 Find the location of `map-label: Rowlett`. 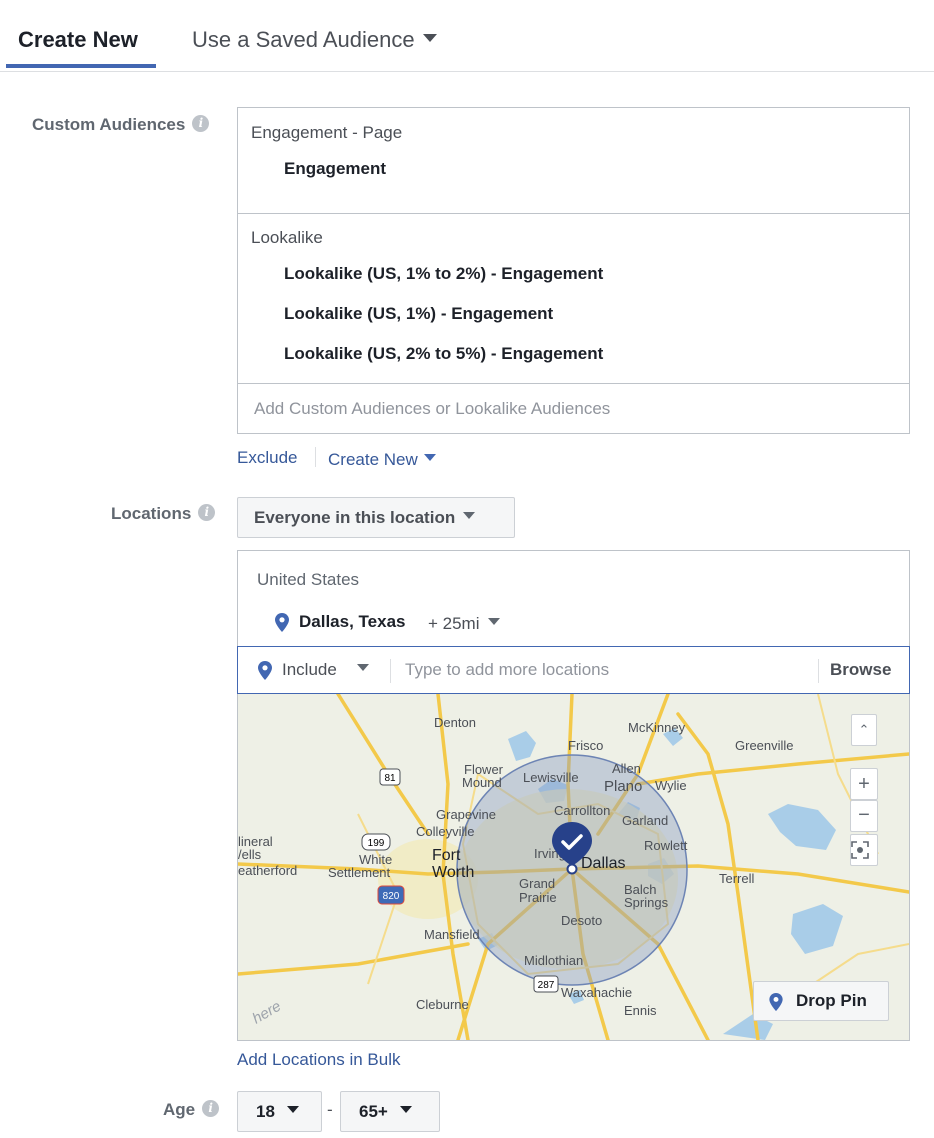

map-label: Rowlett is located at coordinates (666, 845).